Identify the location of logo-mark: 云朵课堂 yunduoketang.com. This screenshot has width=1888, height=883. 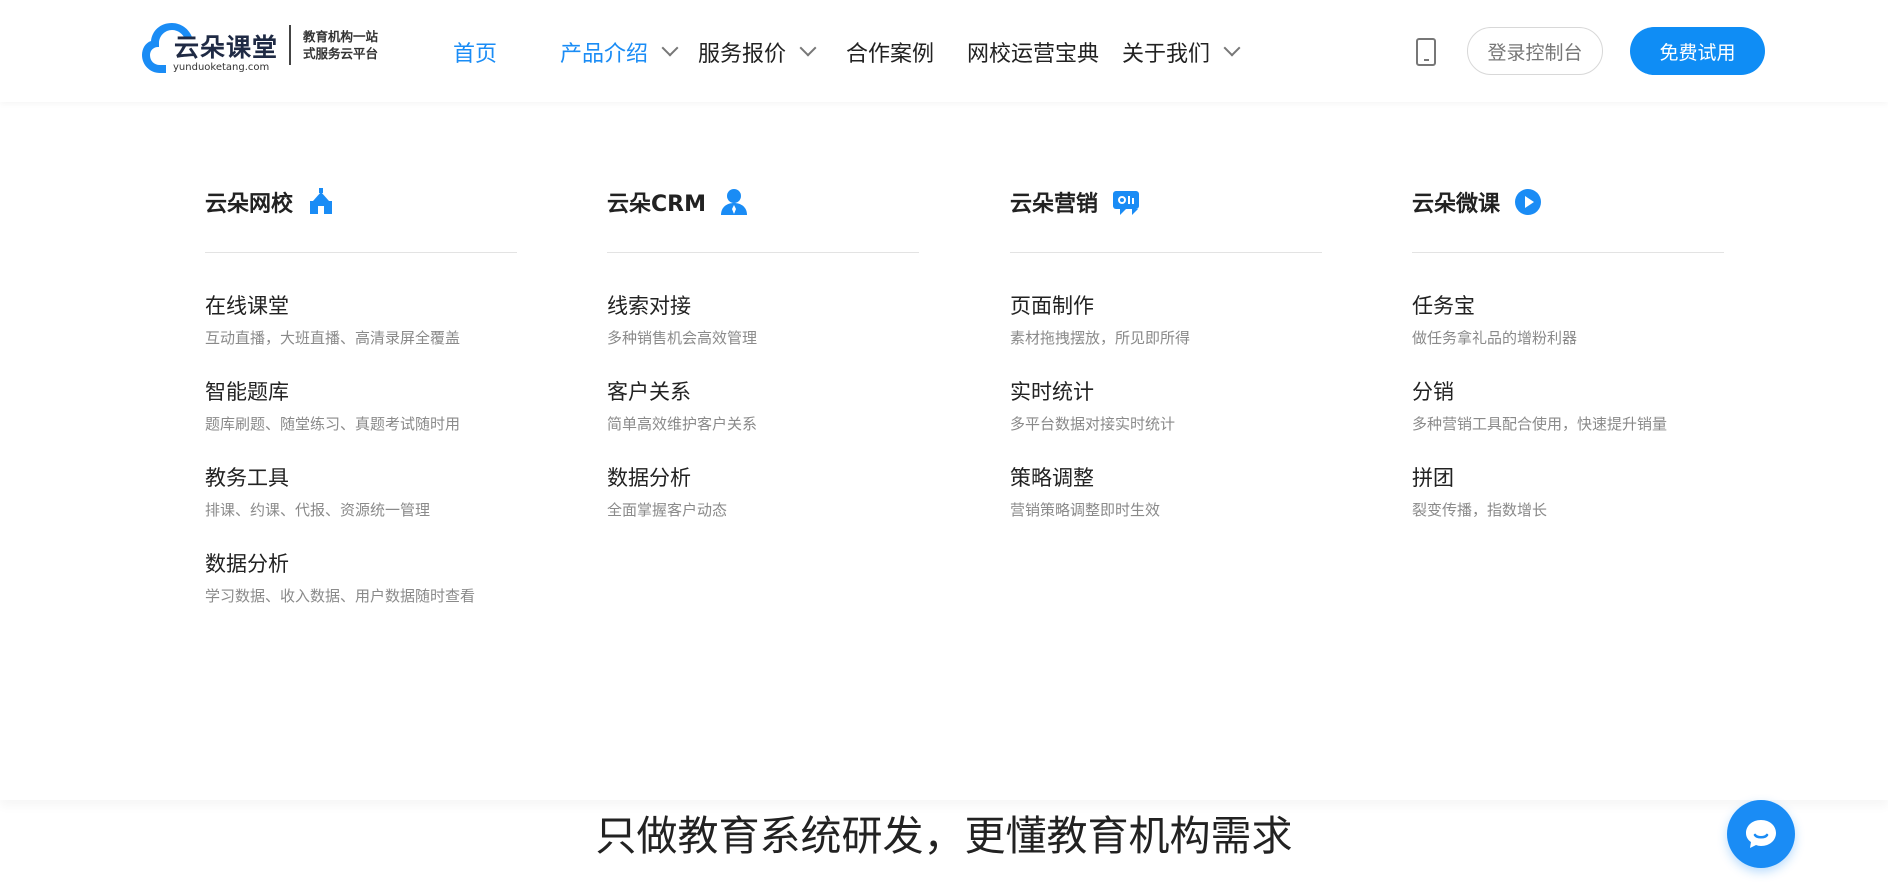
(209, 45).